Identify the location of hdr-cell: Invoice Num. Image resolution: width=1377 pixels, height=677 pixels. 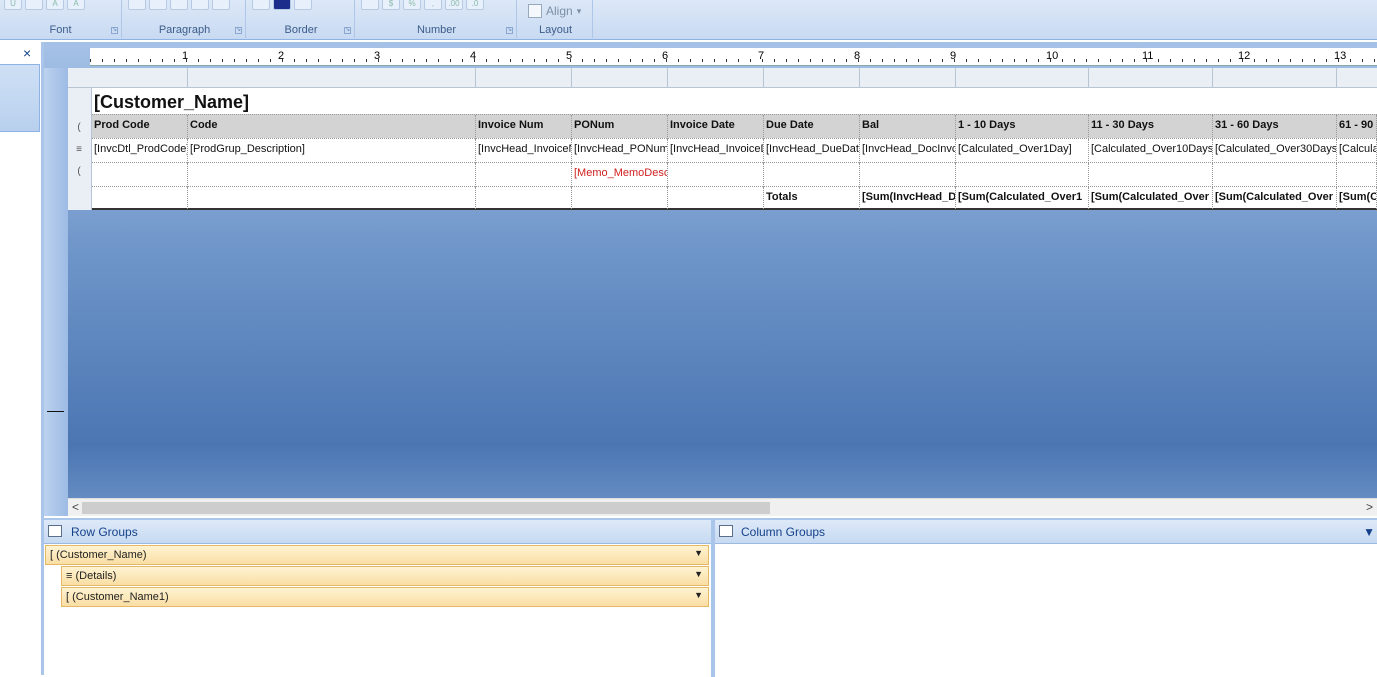
(524, 127).